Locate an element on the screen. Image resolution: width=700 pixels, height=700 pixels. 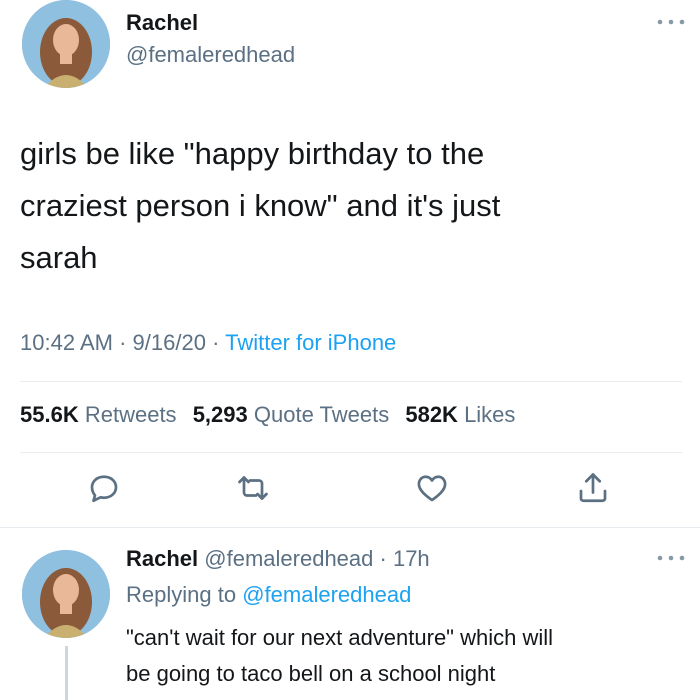
tweet-time: 10:42 AM is located at coordinates (66, 342).